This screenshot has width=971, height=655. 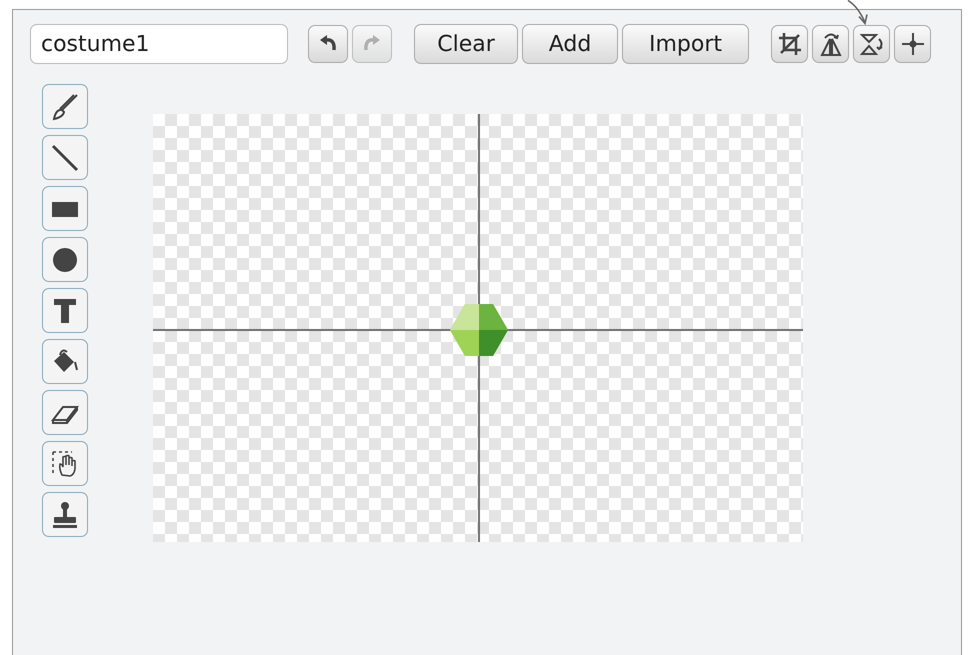 I want to click on toolbar-button: Import, so click(x=685, y=44).